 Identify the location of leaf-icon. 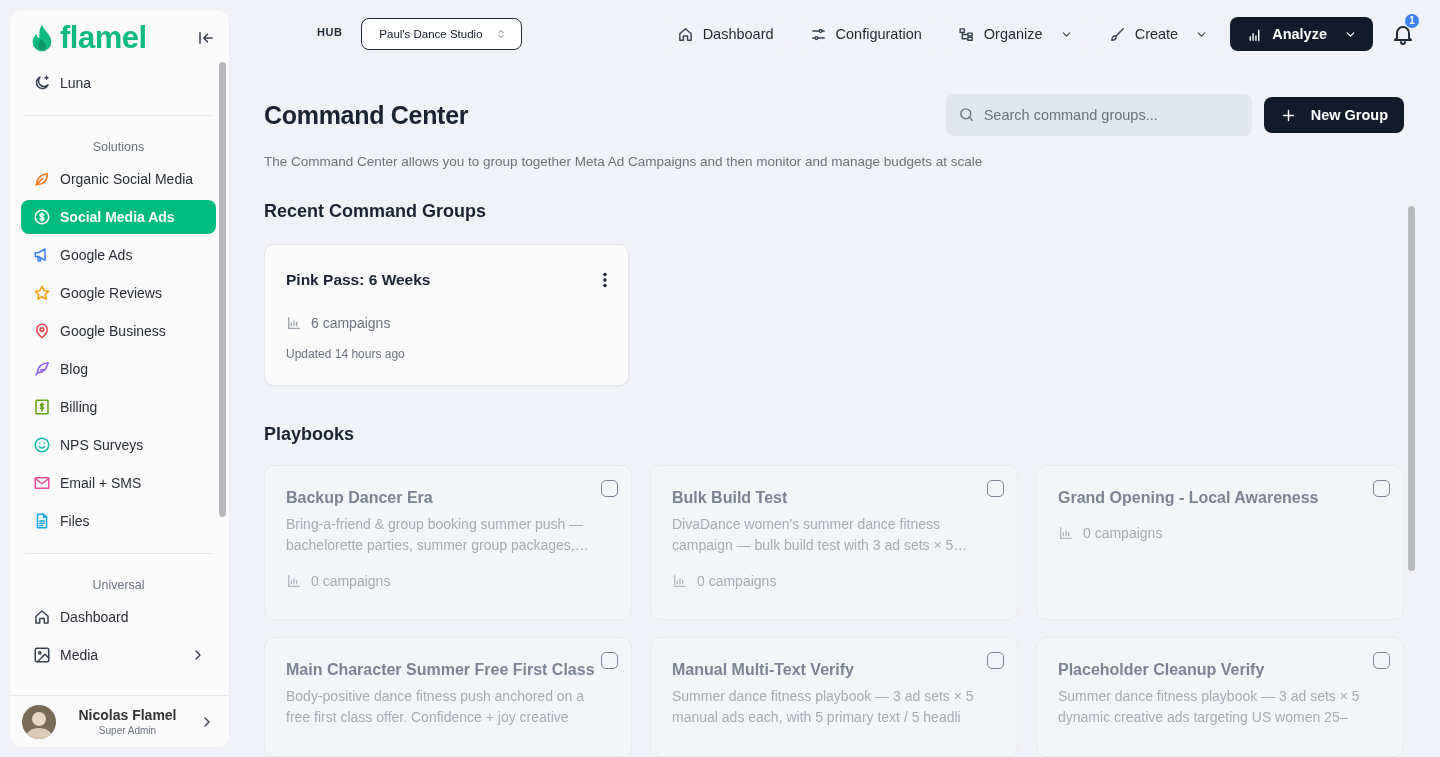
(42, 179).